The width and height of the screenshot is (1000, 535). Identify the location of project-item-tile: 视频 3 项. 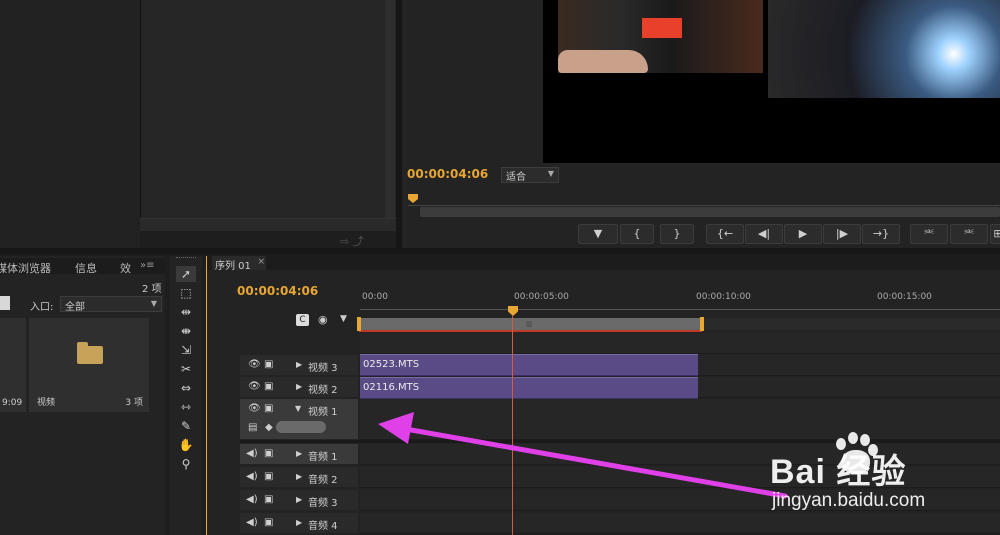
(89, 365).